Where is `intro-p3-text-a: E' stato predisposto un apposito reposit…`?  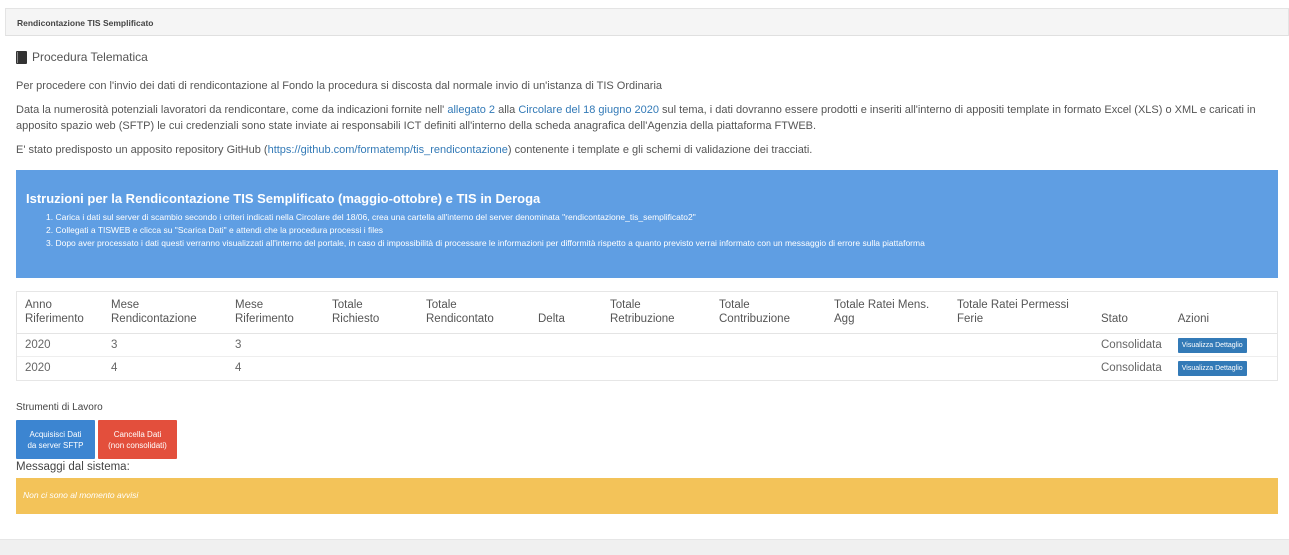
intro-p3-text-a: E' stato predisposto un apposito reposit… is located at coordinates (142, 150).